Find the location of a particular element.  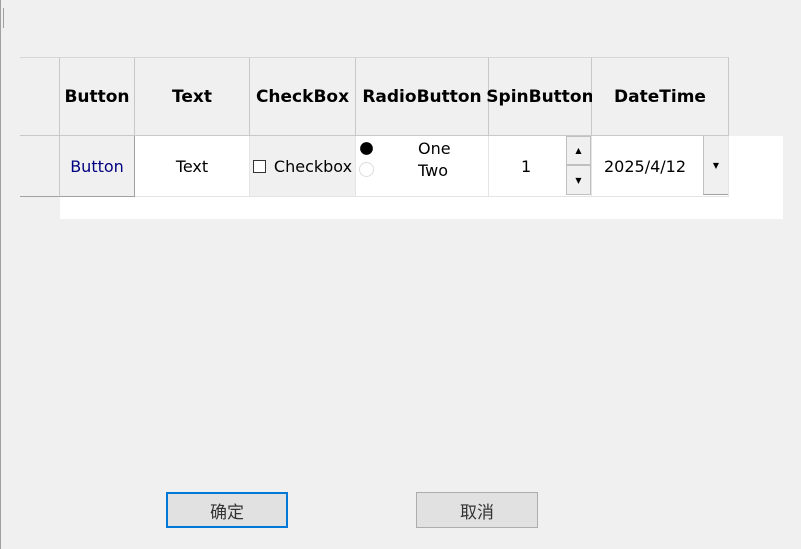

triangle-up-icon: ▲ is located at coordinates (578, 150).